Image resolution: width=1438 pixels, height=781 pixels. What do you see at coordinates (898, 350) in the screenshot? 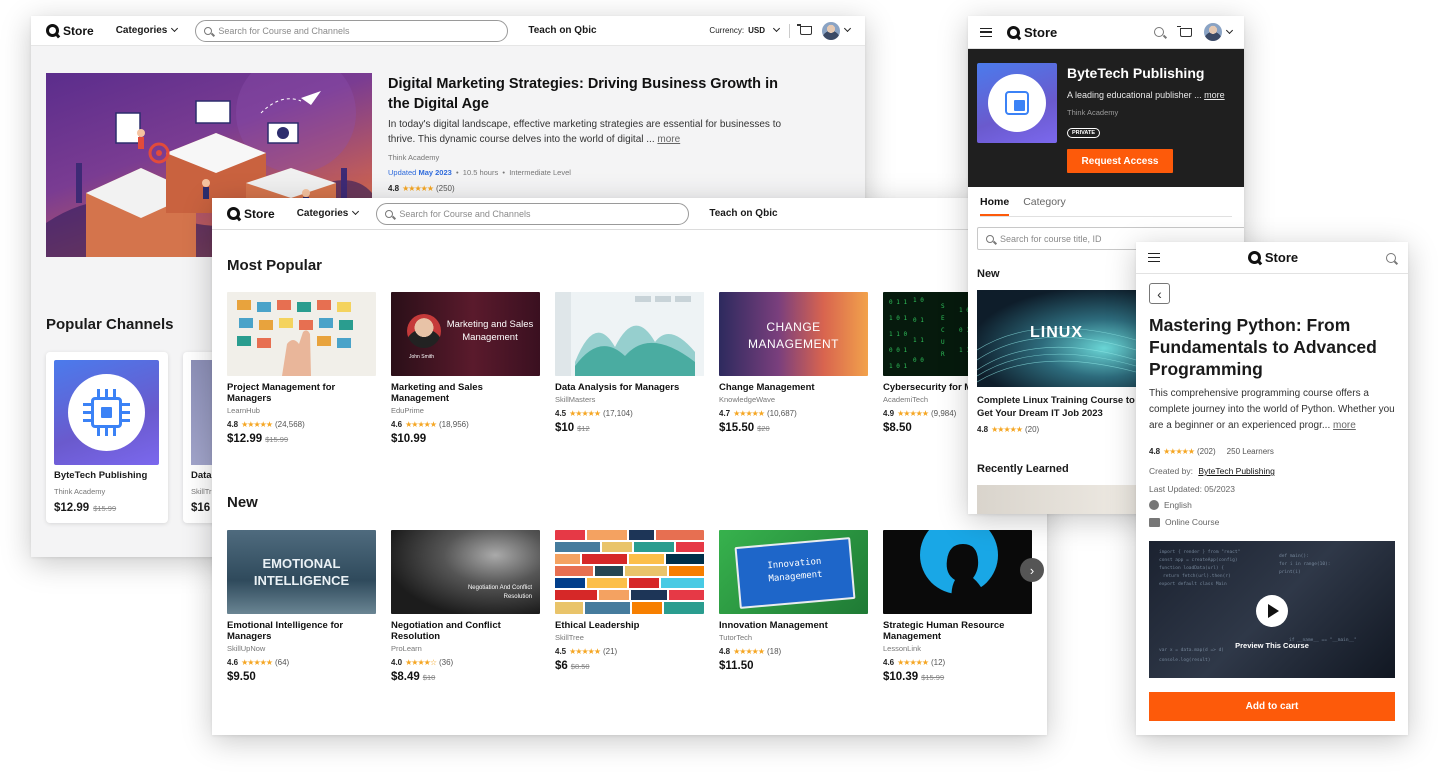
I see `svg-text: 0 0 1` at bounding box center [898, 350].